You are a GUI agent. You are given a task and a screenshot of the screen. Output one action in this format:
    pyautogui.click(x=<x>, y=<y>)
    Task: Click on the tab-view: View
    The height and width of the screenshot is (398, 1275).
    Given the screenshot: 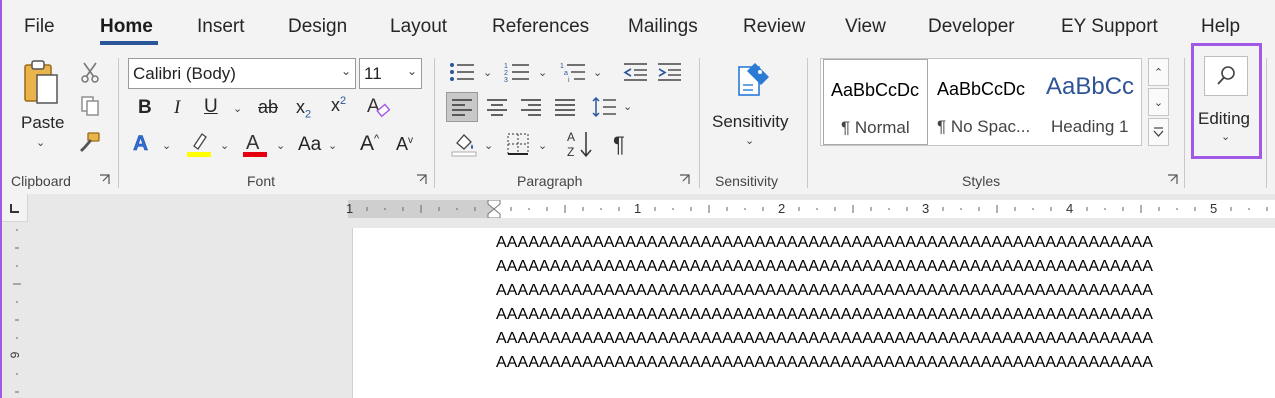 What is the action you would take?
    pyautogui.click(x=865, y=27)
    